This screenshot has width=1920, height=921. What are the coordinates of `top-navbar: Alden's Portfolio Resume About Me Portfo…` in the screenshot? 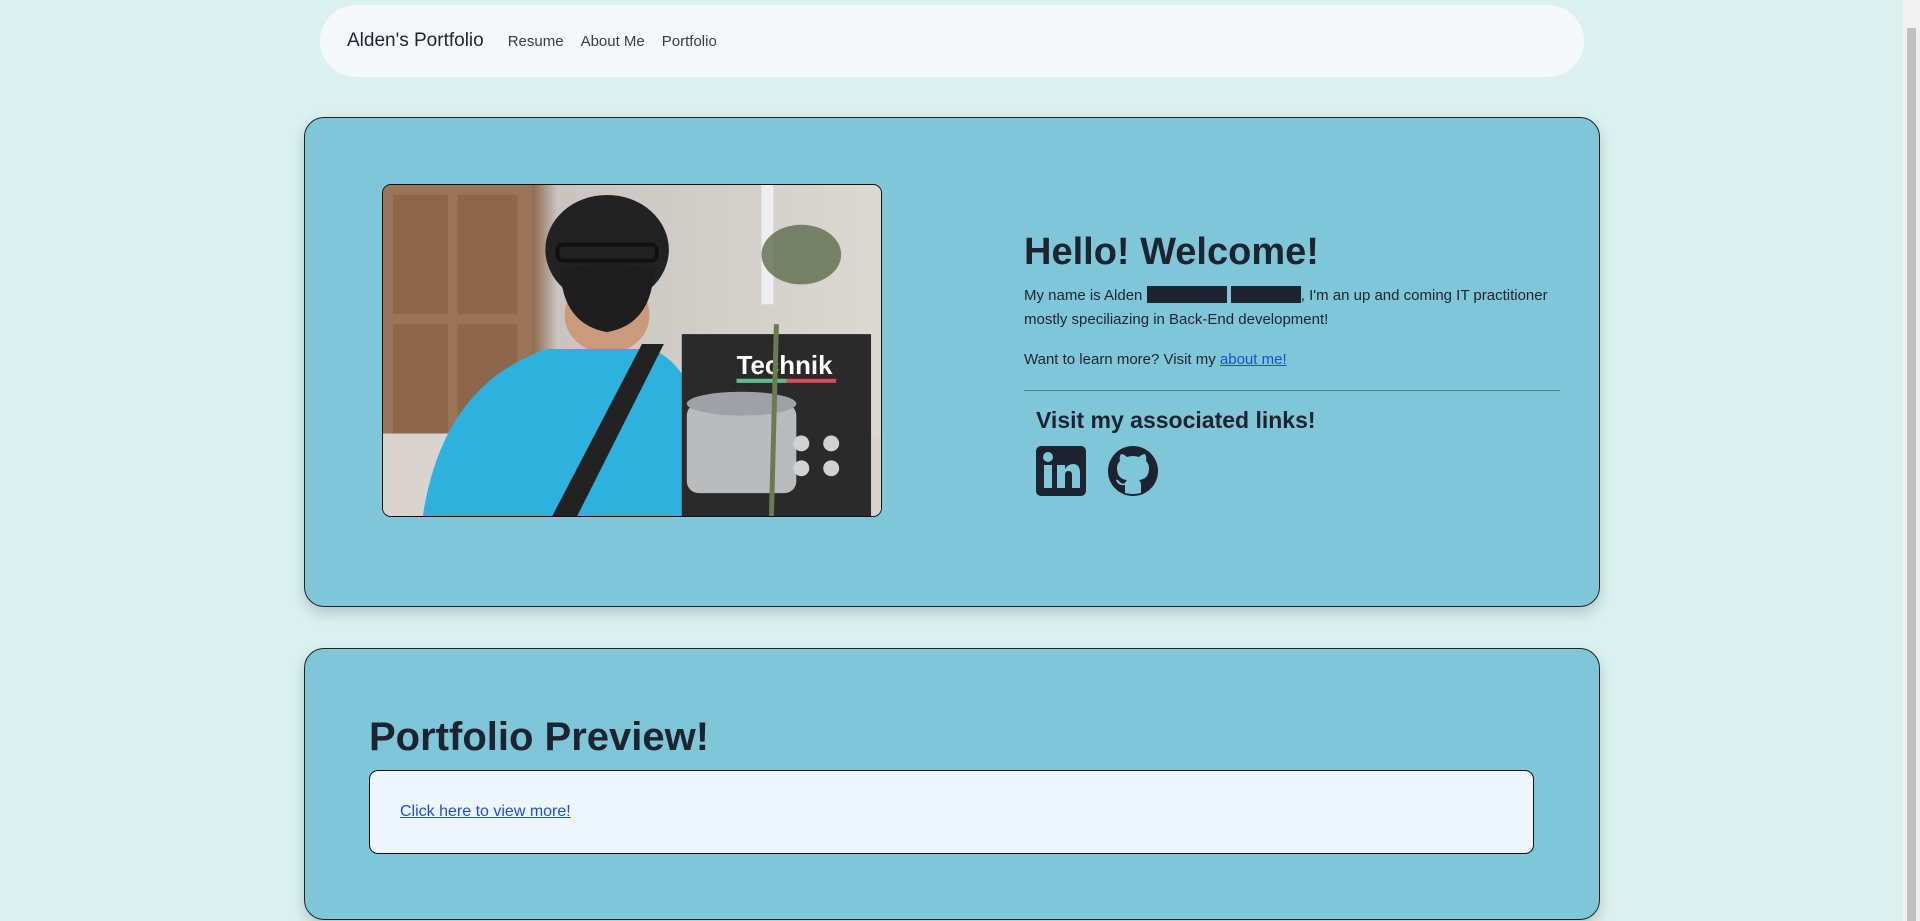 It's located at (952, 41).